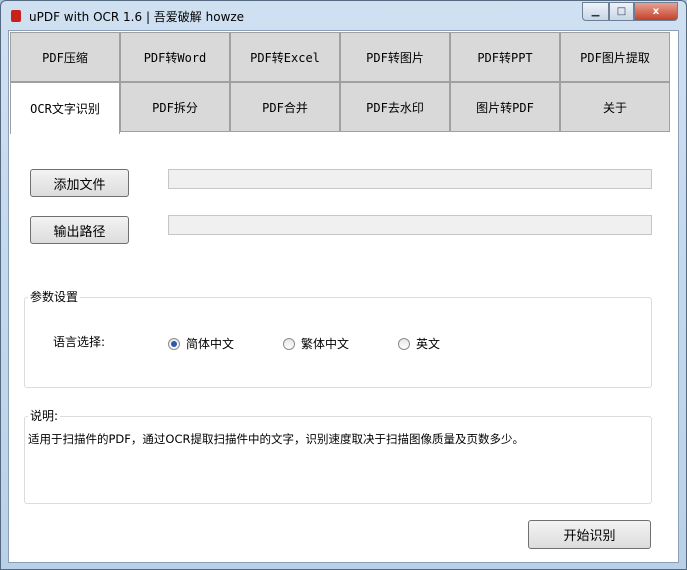 The width and height of the screenshot is (687, 570). I want to click on radio-label: 繁体中文, so click(325, 344).